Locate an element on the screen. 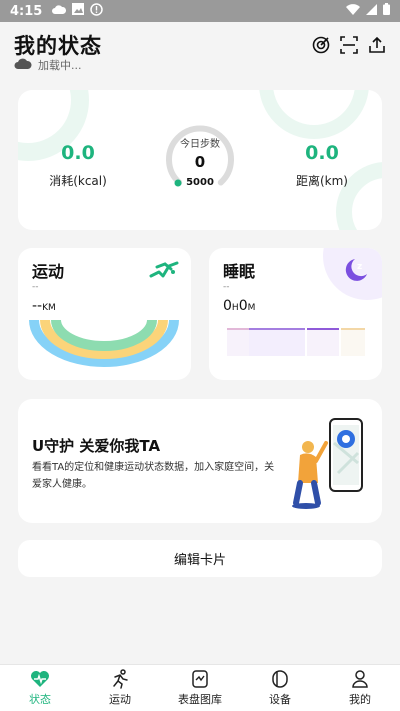 This screenshot has height=711, width=400. nav-tab-sport: 运动 is located at coordinates (120, 688).